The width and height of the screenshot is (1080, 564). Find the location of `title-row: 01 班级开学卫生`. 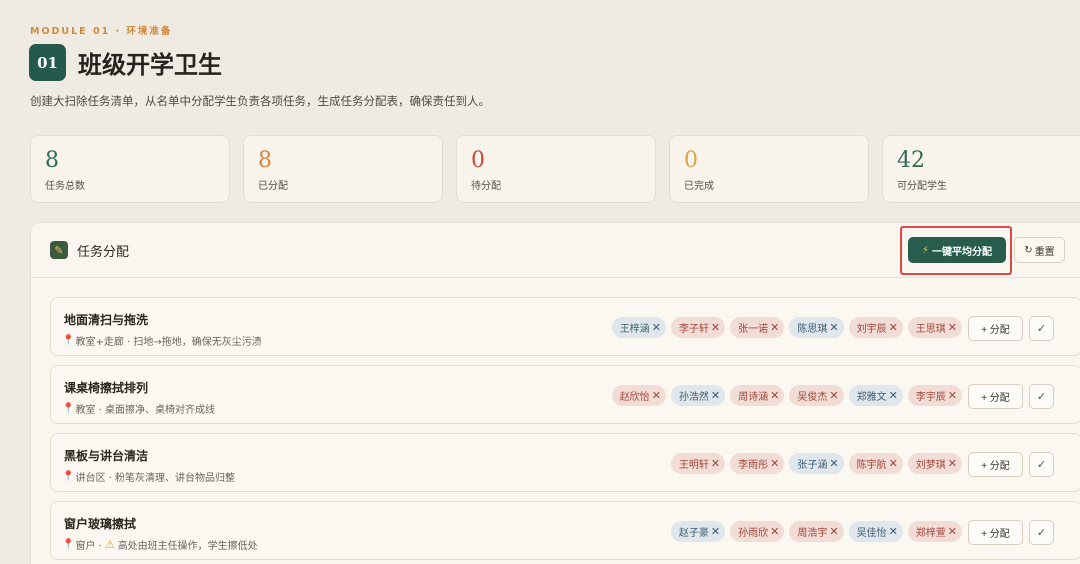

title-row: 01 班级开学卫生 is located at coordinates (125, 62).